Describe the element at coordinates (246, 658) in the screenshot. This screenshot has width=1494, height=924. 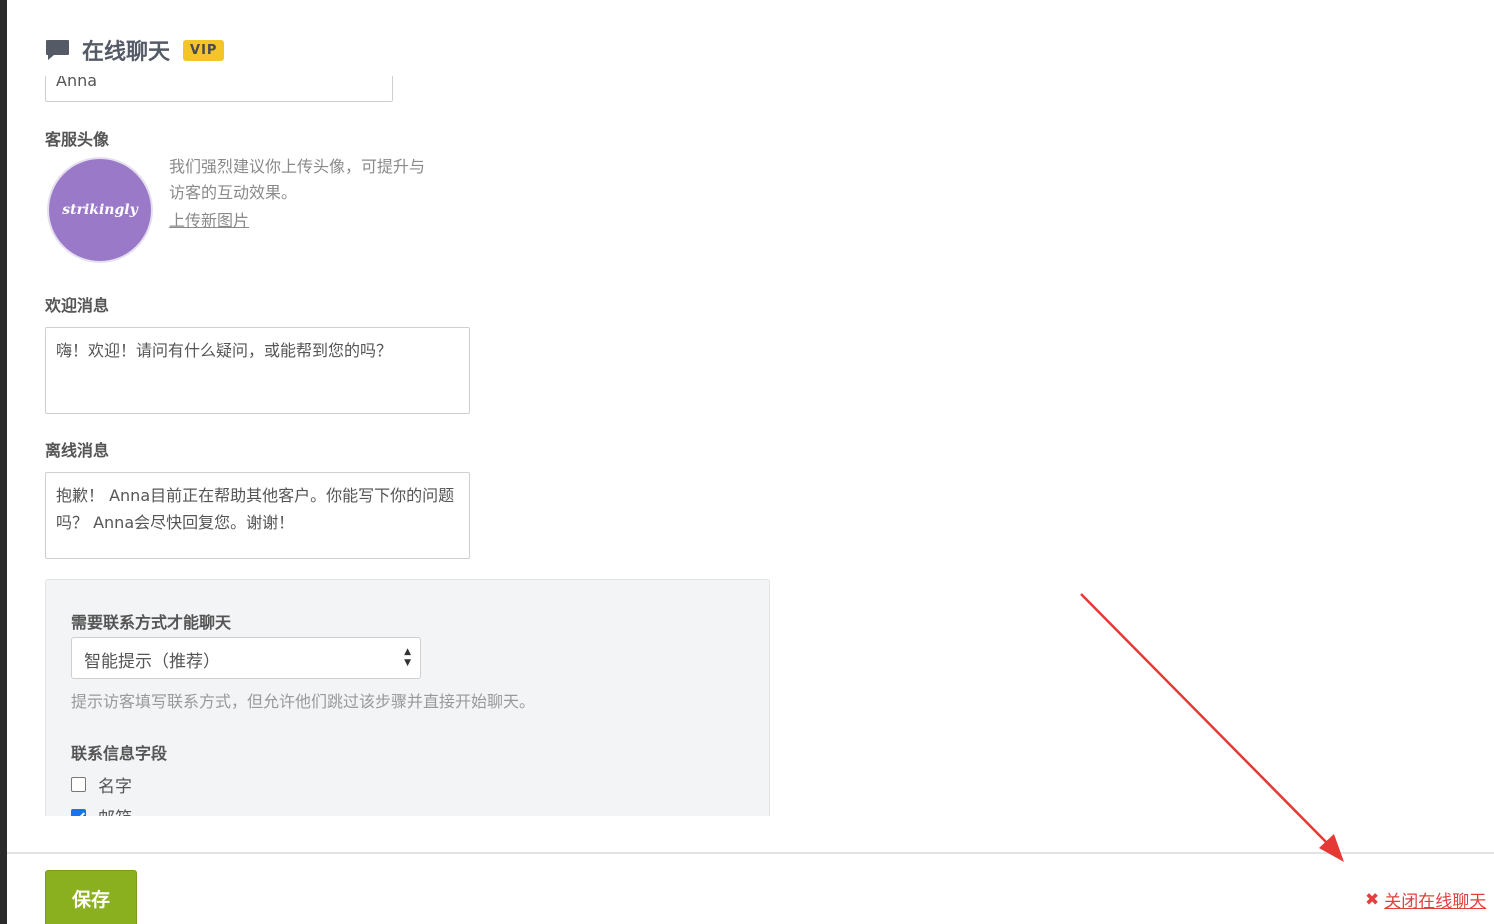
I see `require-contact-select: 智能提示（推荐） ▲ ▼` at that location.